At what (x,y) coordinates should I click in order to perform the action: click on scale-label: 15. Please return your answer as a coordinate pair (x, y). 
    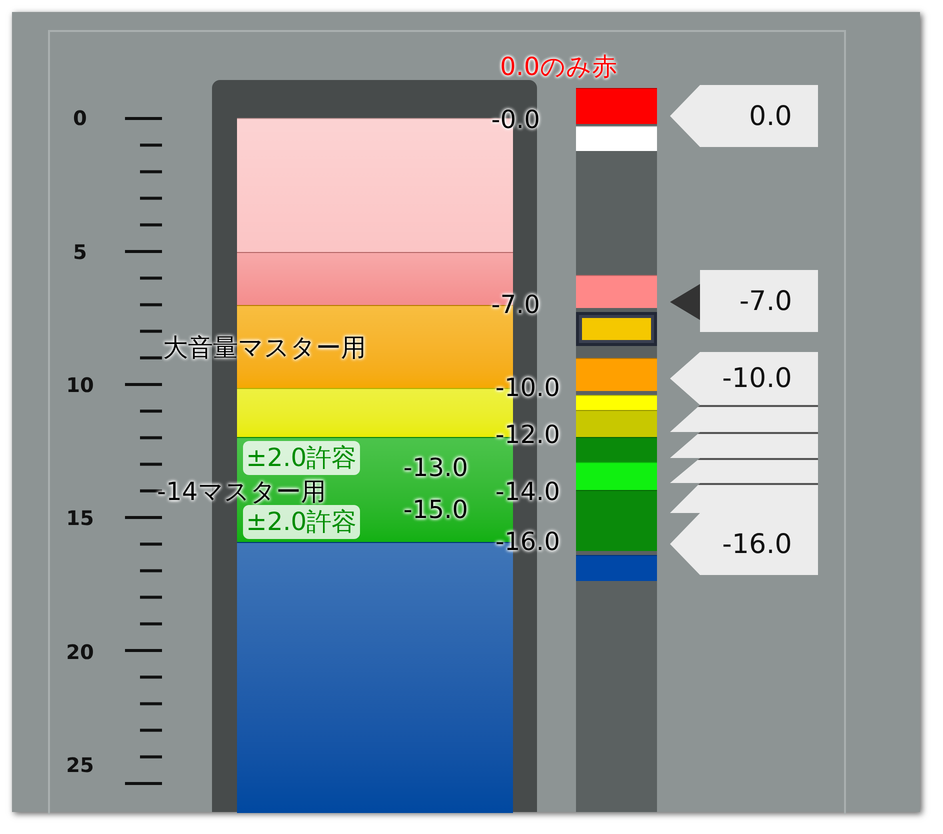
    Looking at the image, I should click on (80, 518).